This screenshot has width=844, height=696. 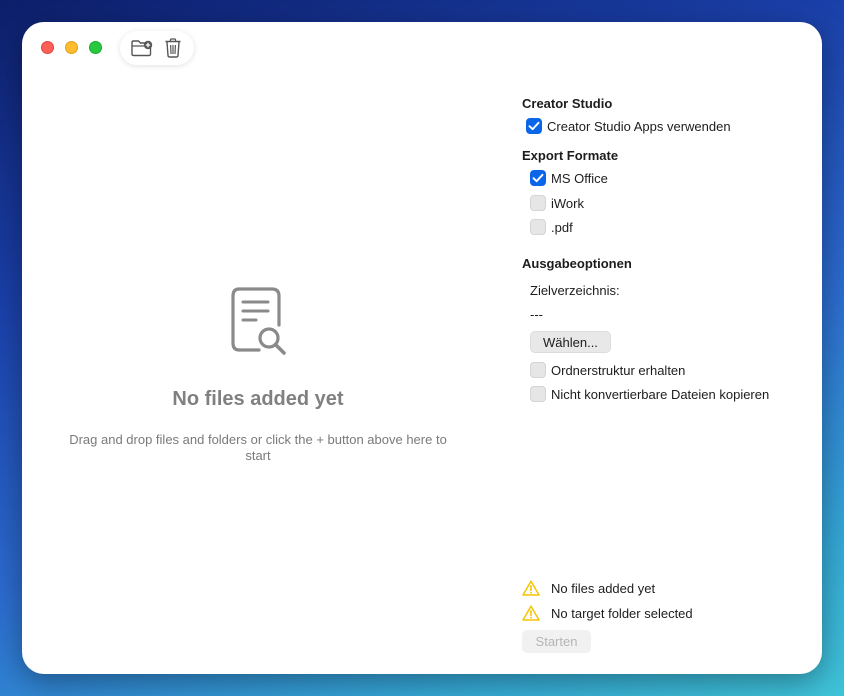 I want to click on toolbar, so click(x=157, y=48).